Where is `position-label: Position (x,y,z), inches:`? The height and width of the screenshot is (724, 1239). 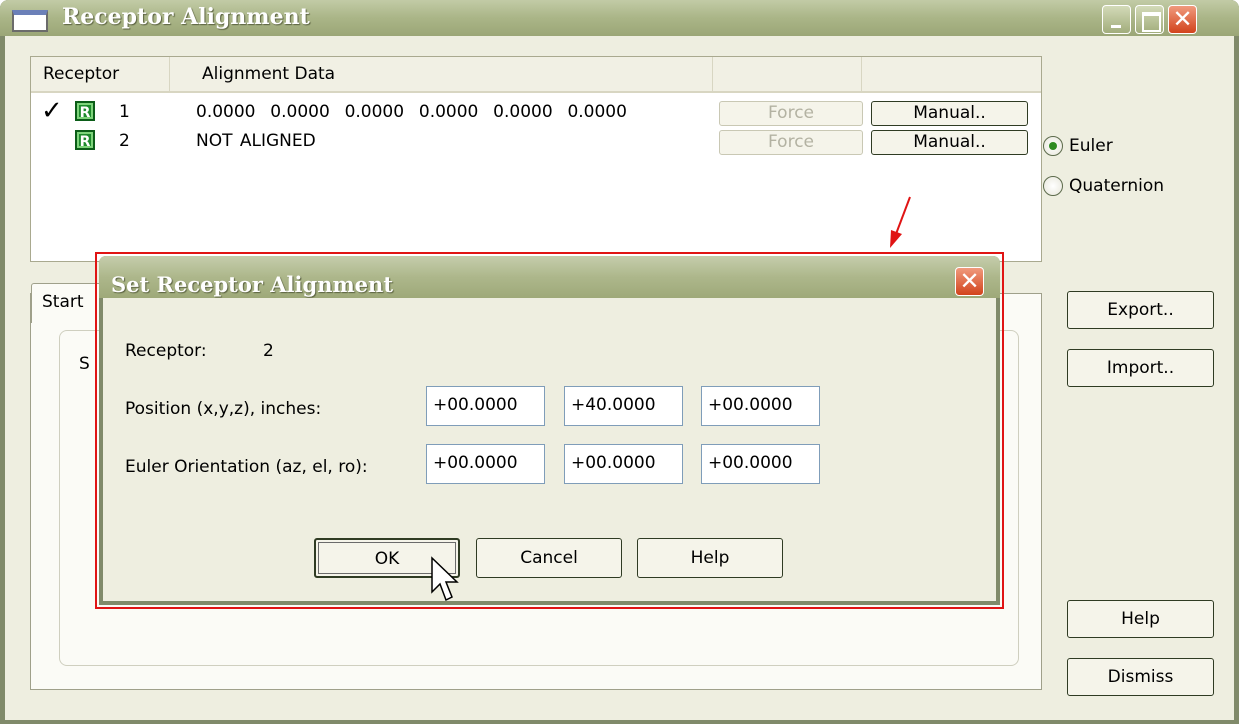
position-label: Position (x,y,z), inches: is located at coordinates (223, 409).